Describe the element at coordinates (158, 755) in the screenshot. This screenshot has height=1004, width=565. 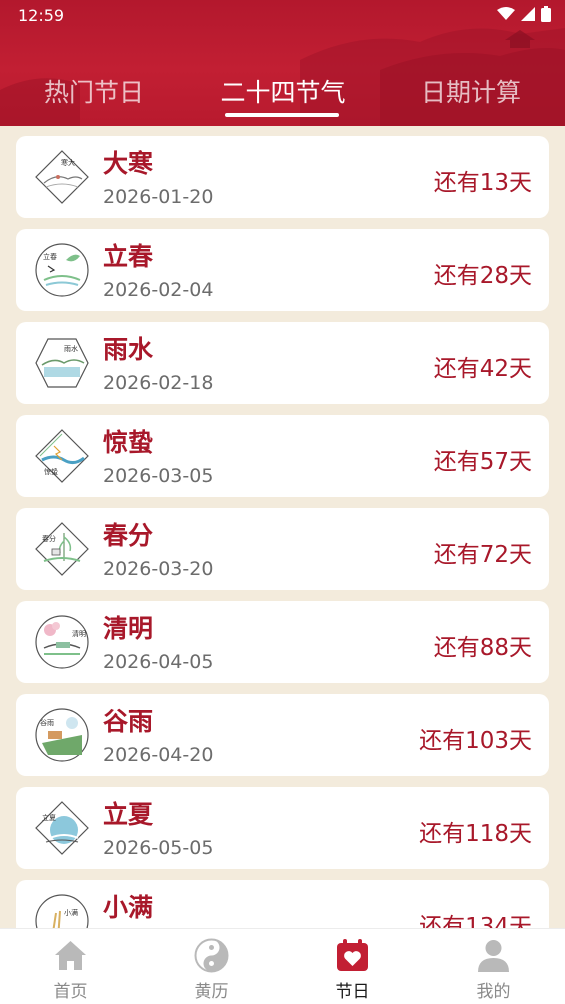
I see `term-date: 2026-04-20` at that location.